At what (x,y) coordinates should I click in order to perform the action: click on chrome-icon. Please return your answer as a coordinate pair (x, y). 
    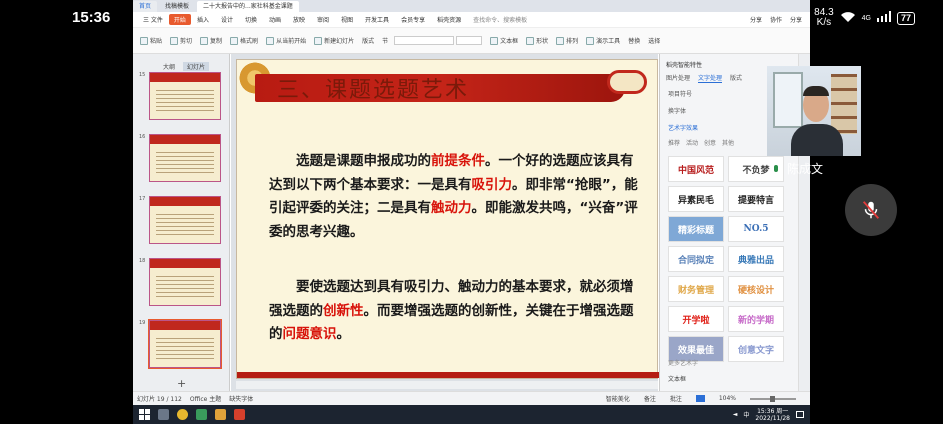
    Looking at the image, I should click on (182, 414).